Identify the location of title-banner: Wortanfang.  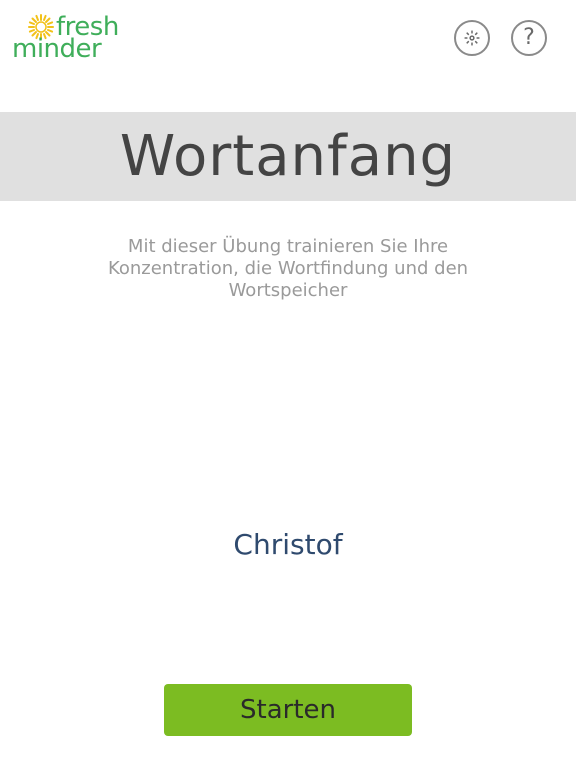
(288, 156).